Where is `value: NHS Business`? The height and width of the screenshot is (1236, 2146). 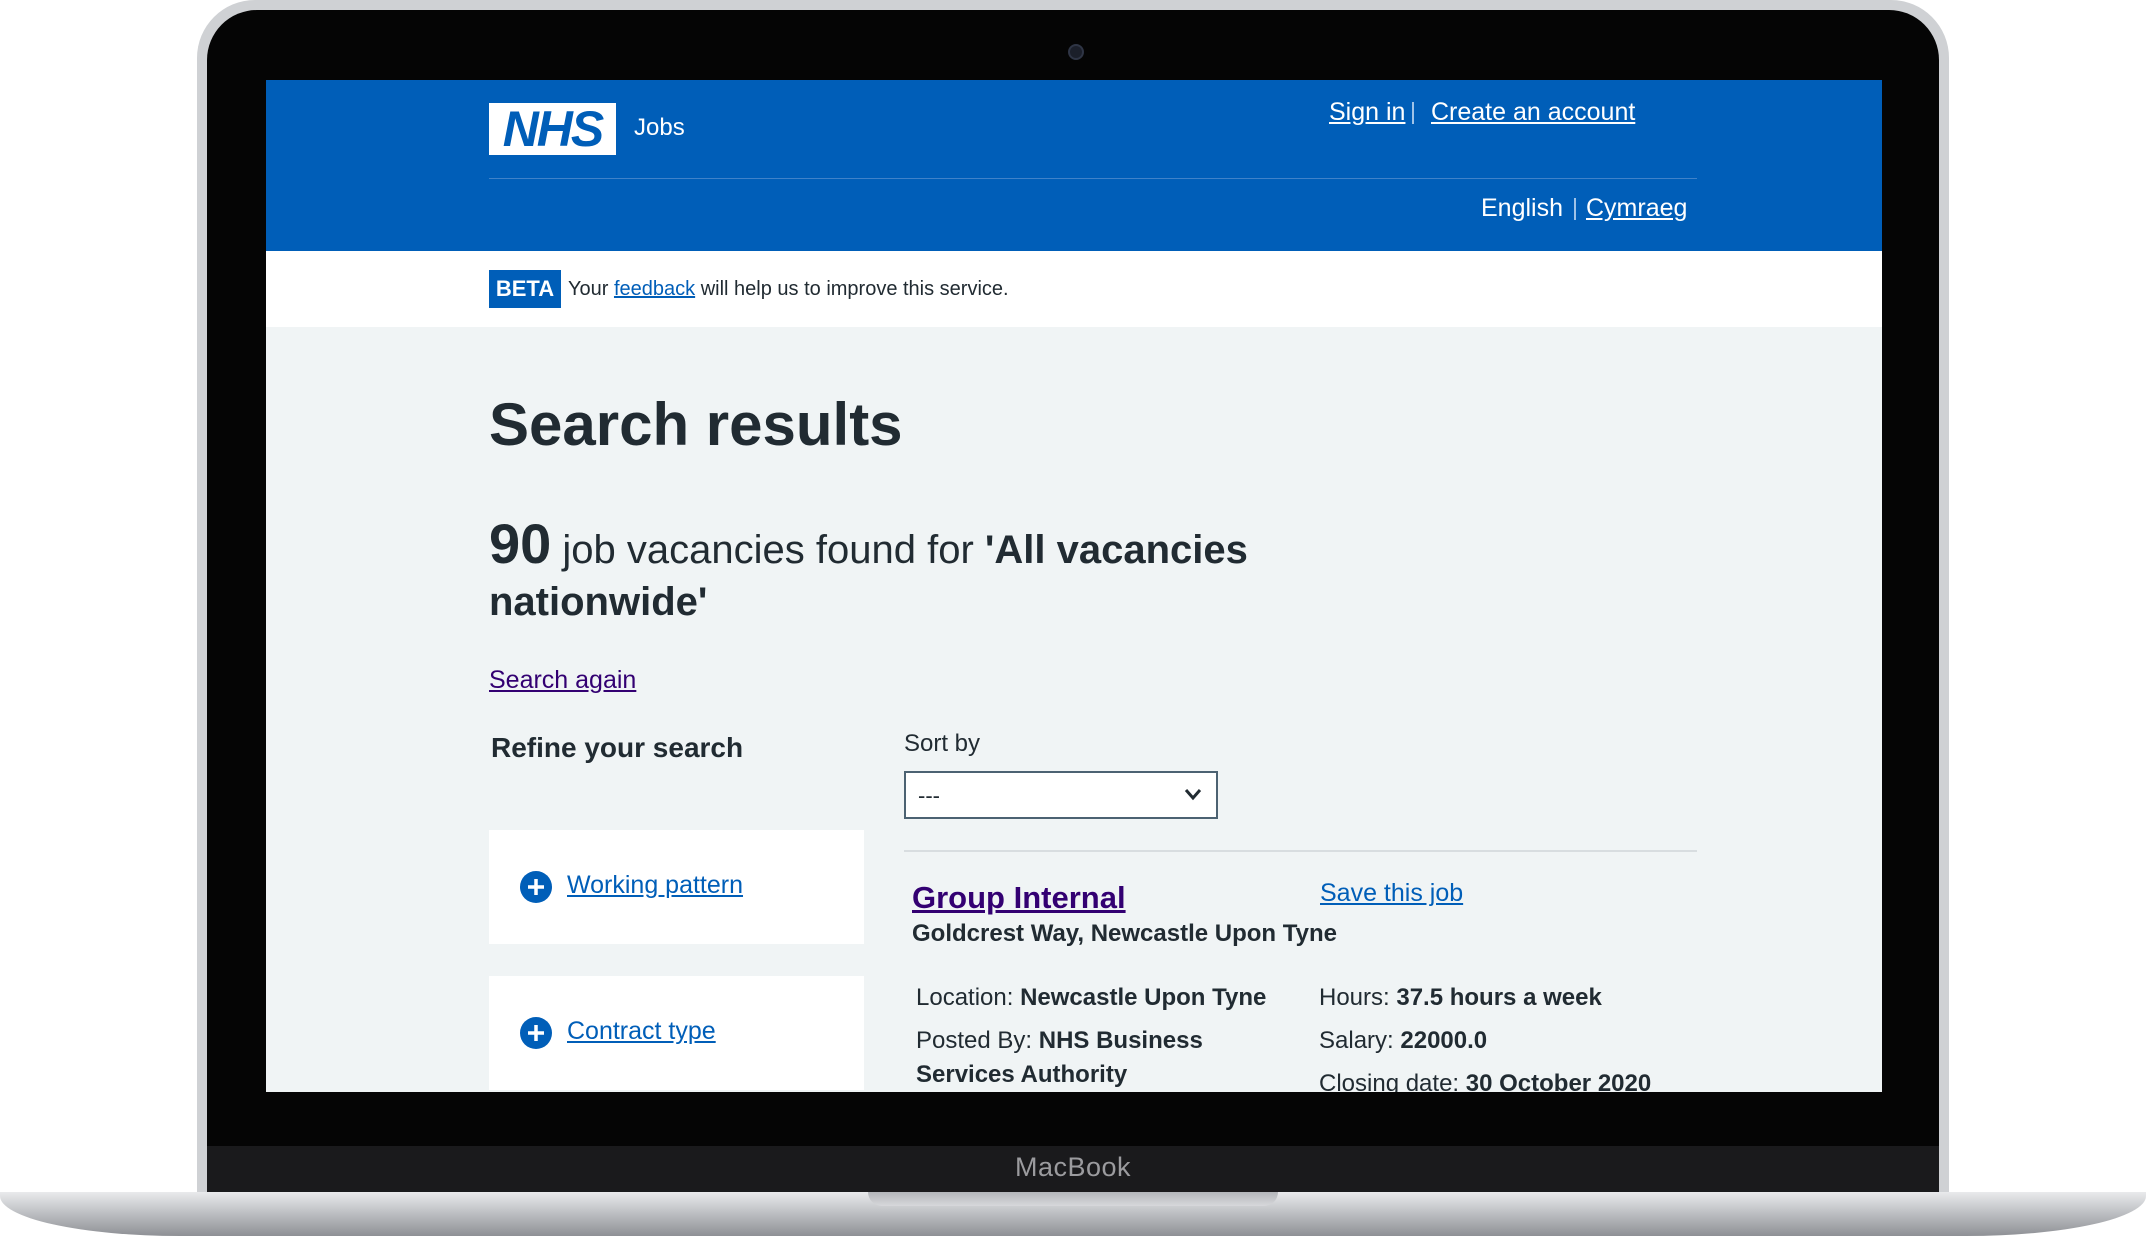 value: NHS Business is located at coordinates (1120, 1040).